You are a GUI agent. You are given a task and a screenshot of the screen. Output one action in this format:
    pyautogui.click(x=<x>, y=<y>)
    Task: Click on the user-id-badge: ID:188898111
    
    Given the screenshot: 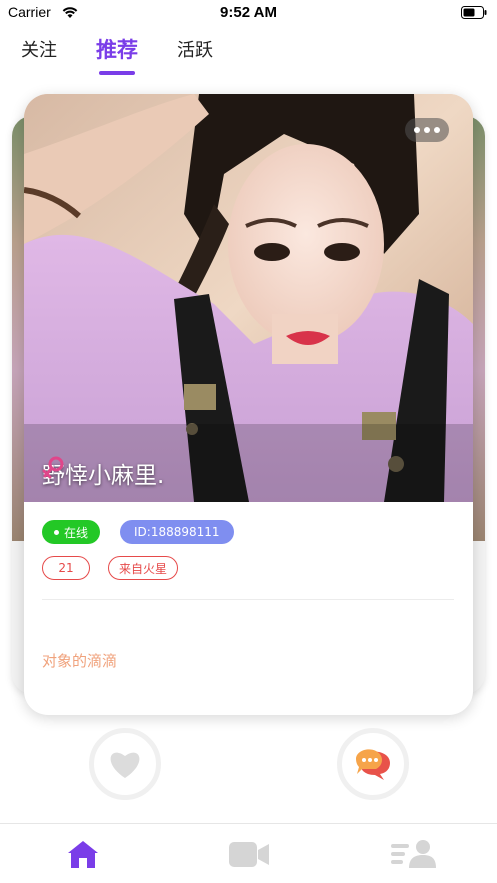 What is the action you would take?
    pyautogui.click(x=177, y=532)
    